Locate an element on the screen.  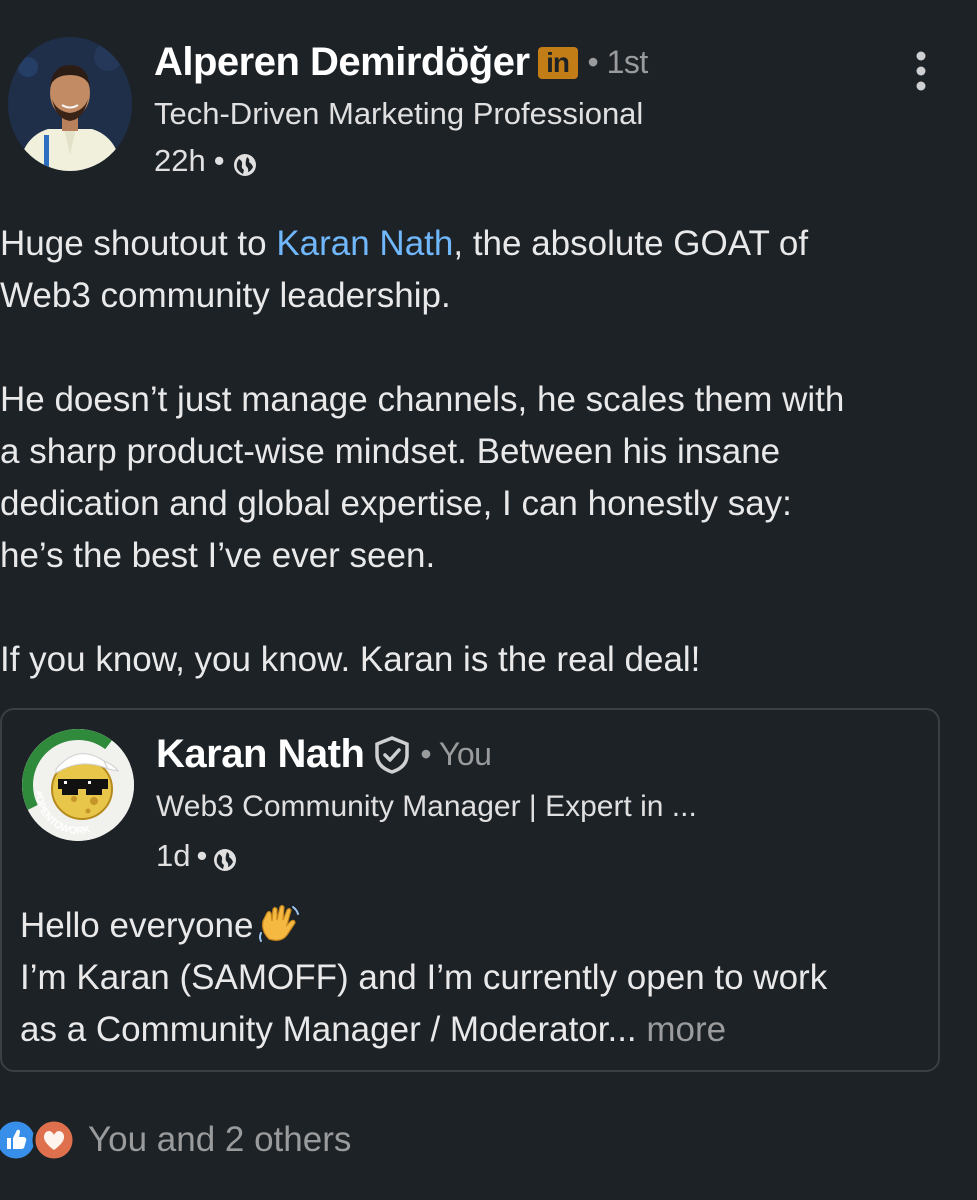
reactions-summary: You and 2 others is located at coordinates (175, 1140).